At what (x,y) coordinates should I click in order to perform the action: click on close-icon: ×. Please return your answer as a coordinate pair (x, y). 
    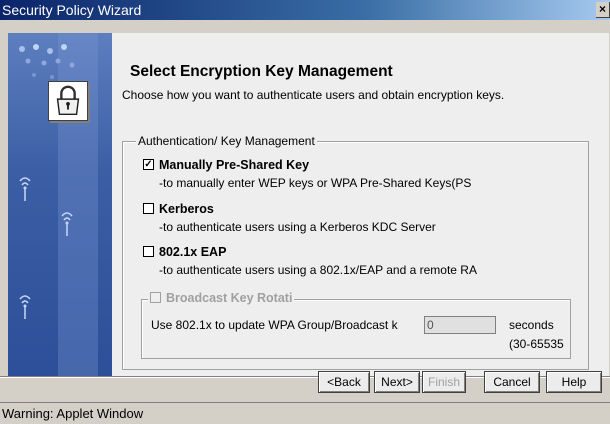
    Looking at the image, I should click on (603, 10).